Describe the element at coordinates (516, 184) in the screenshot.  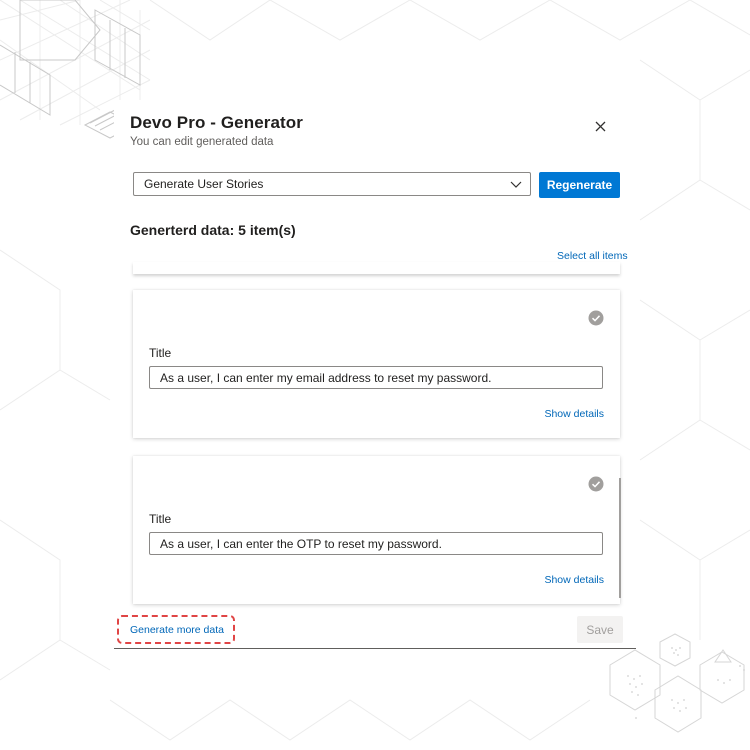
I see `chevron-down-icon` at that location.